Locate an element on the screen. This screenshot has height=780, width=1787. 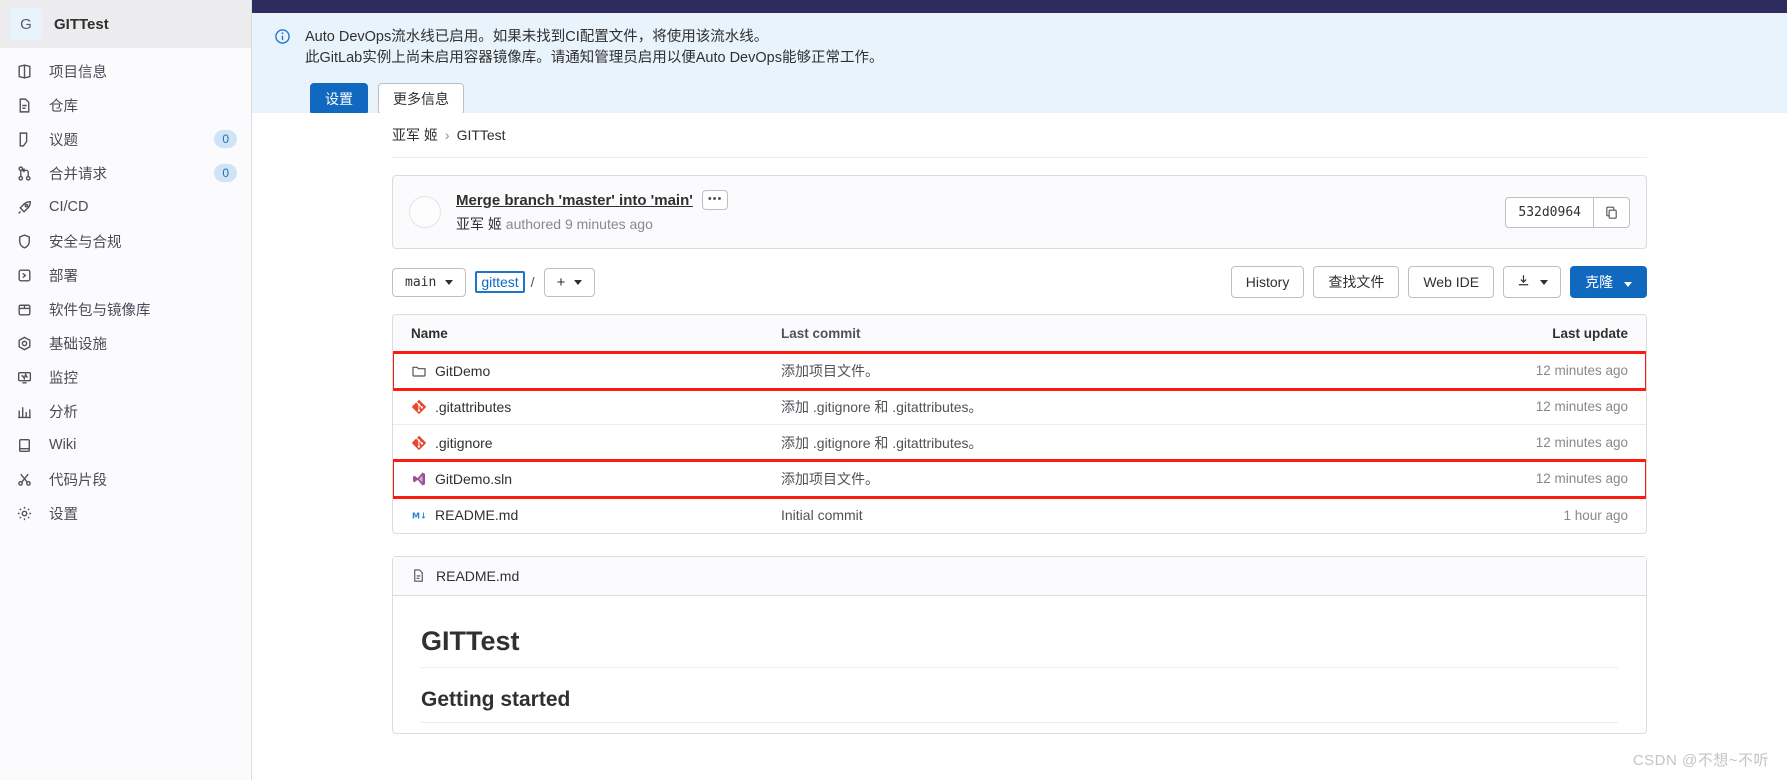
readme-heading: GITTest is located at coordinates (1019, 647).